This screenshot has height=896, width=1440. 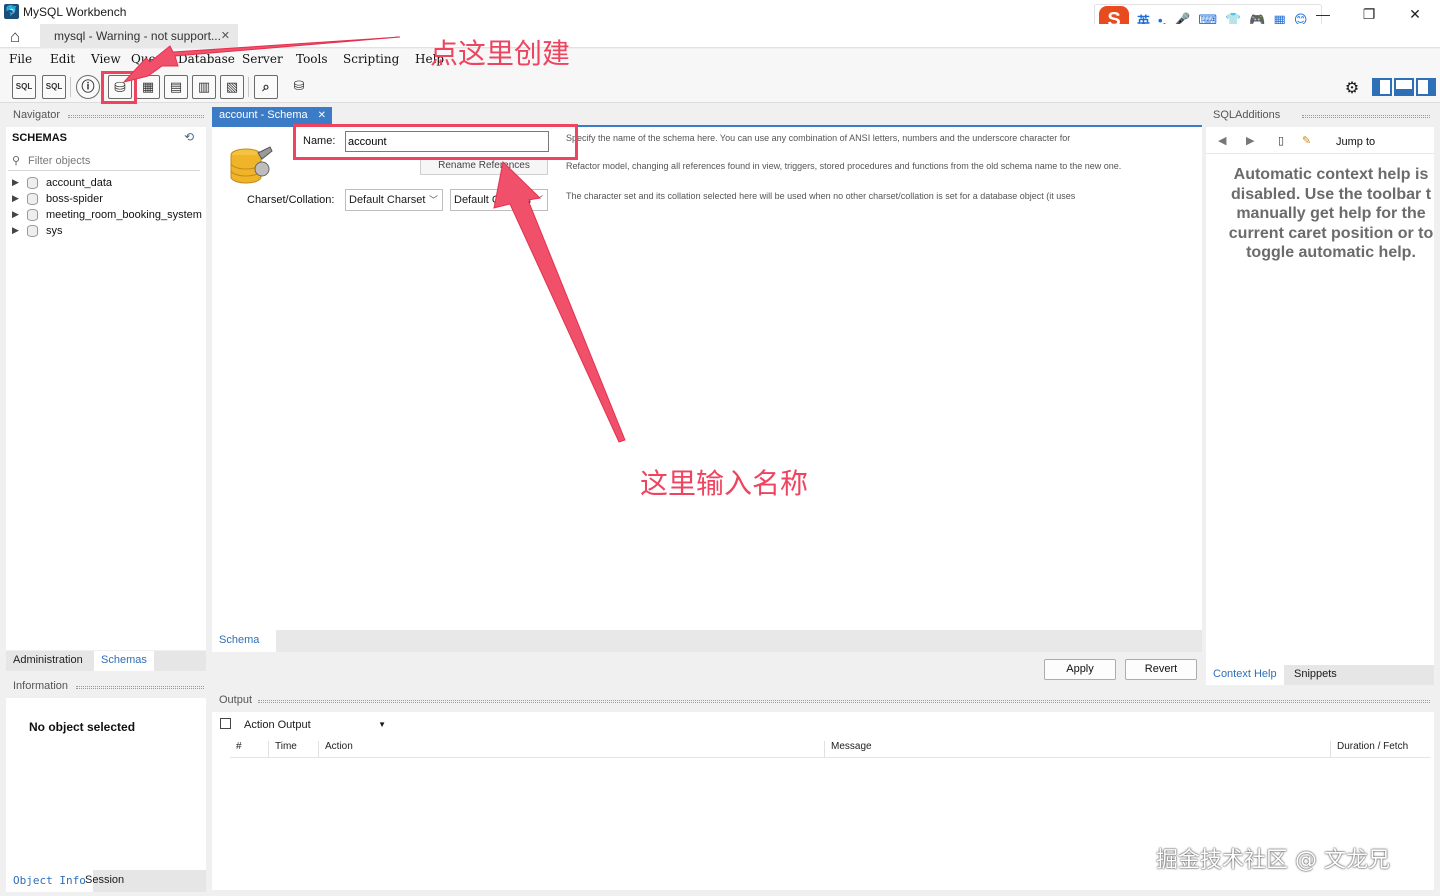 What do you see at coordinates (371, 59) in the screenshot?
I see `menu-scripting: Scripting` at bounding box center [371, 59].